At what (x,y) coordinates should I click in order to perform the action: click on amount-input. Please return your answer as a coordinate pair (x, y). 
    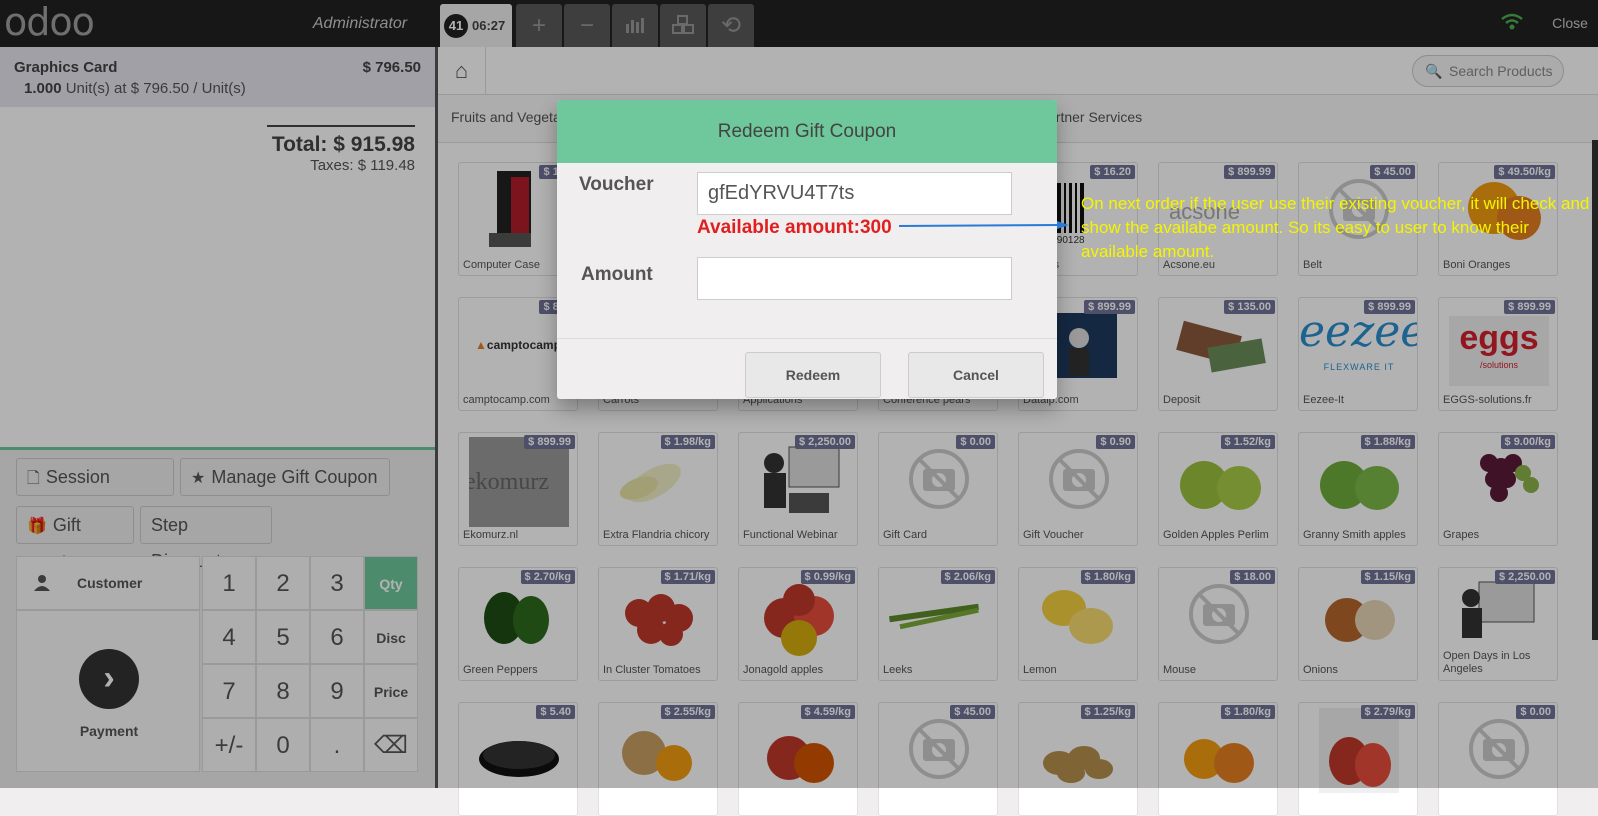
    Looking at the image, I should click on (854, 278).